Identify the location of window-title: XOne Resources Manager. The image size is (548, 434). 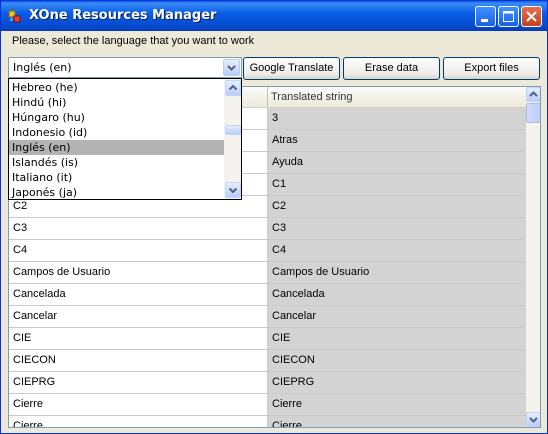
(123, 15).